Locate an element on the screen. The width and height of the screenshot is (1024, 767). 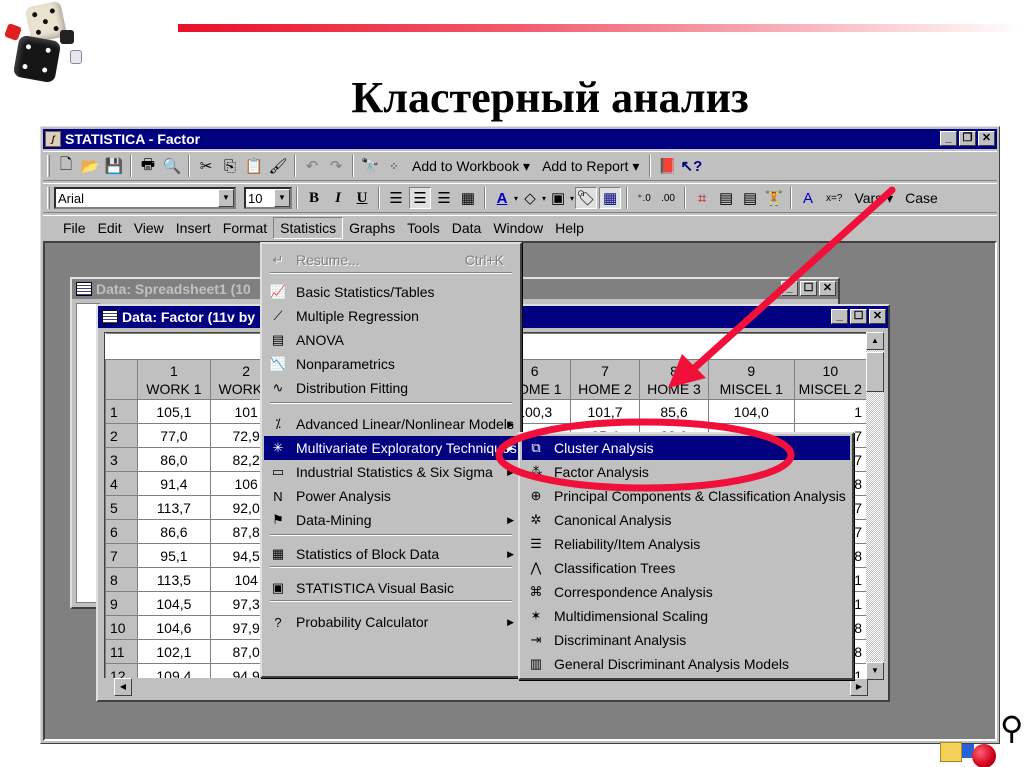
cases-dropdown: Case is located at coordinates (921, 198).